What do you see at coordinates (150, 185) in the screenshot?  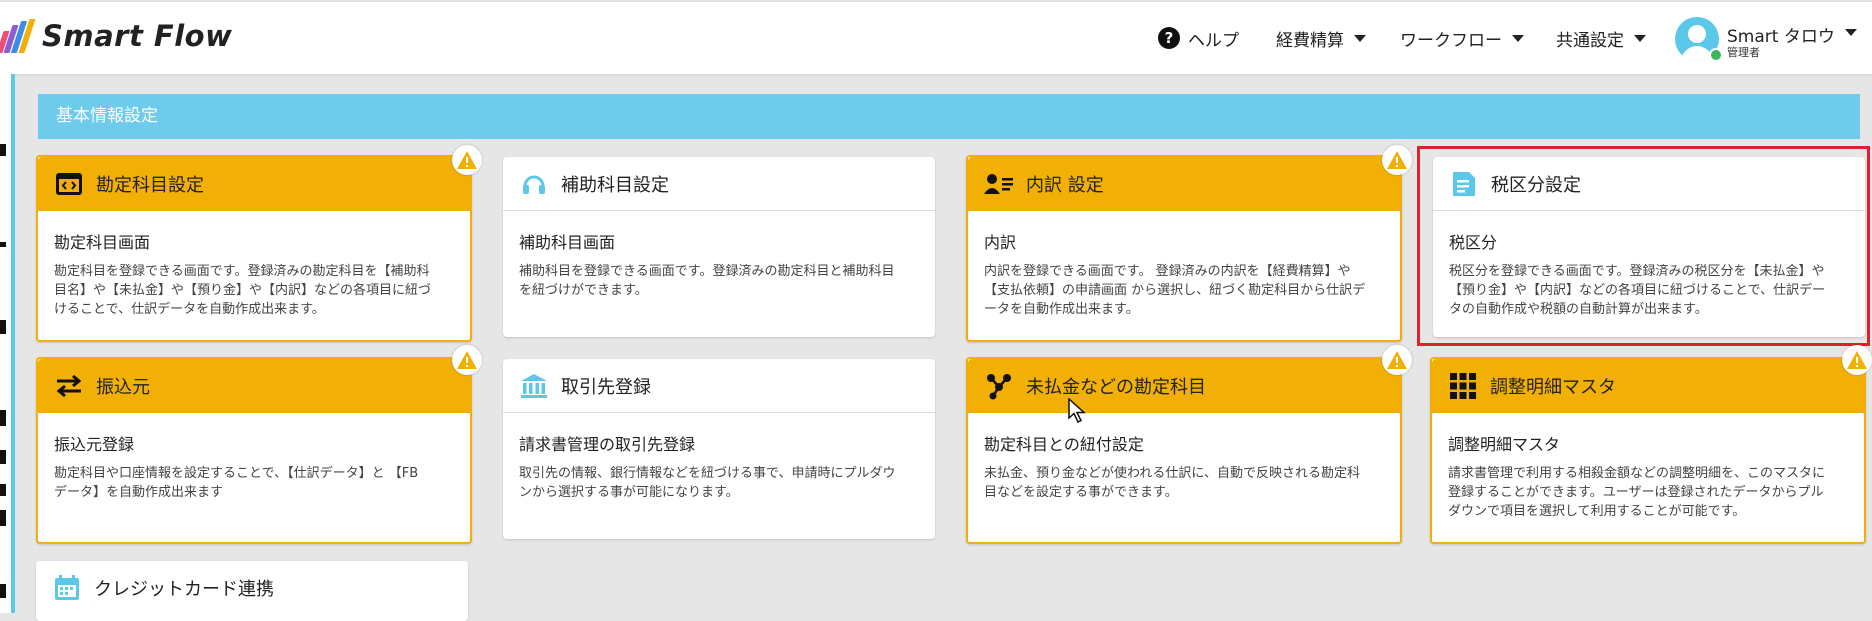 I see `card-title: 勘定科目設定` at bounding box center [150, 185].